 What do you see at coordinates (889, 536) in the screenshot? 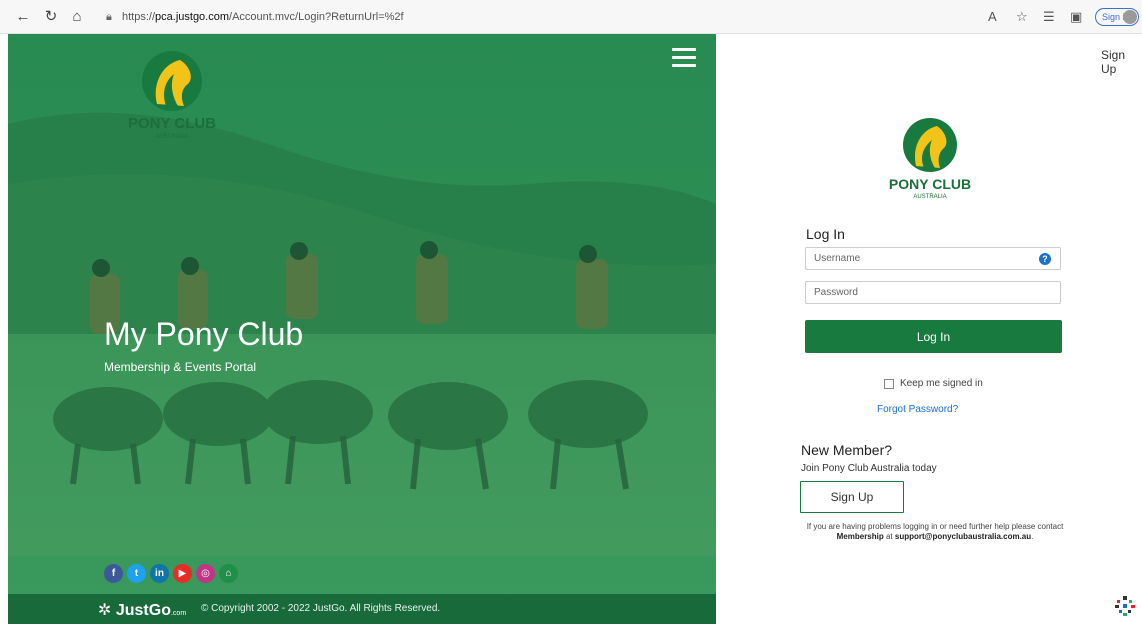
I see `help-text-mid: at` at bounding box center [889, 536].